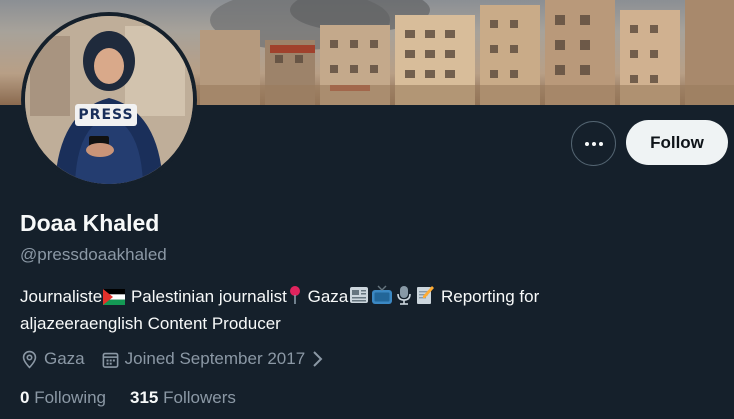 This screenshot has height=419, width=734. I want to click on followers-link: 315 Followers, so click(183, 398).